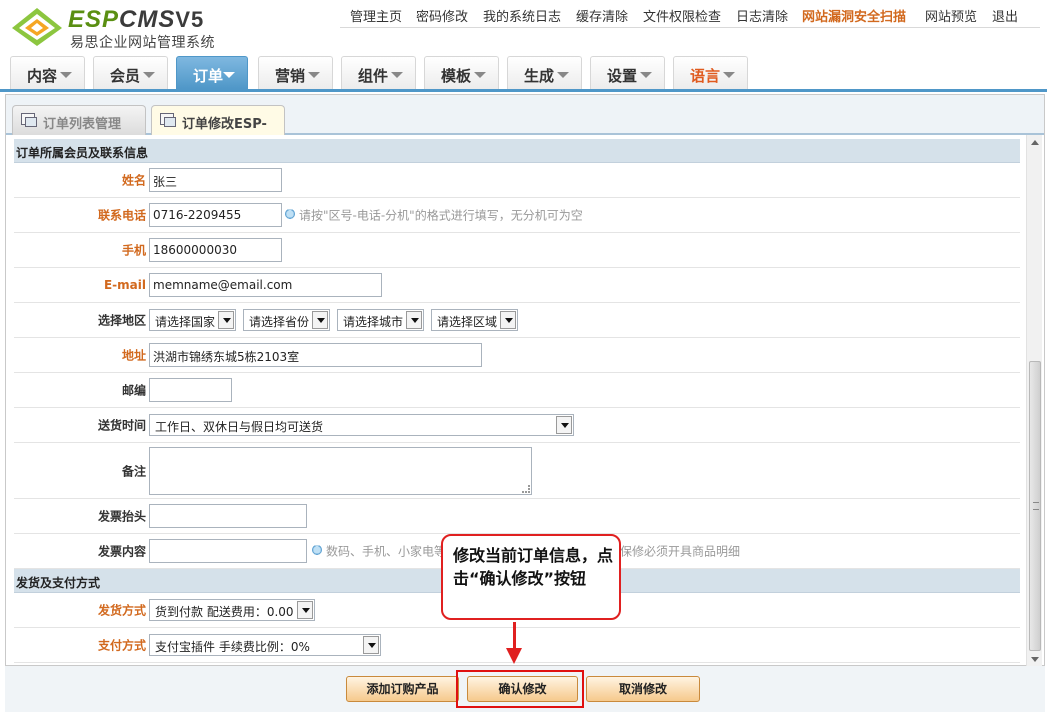  What do you see at coordinates (467, 322) in the screenshot?
I see `district-value: 请选择区域` at bounding box center [467, 322].